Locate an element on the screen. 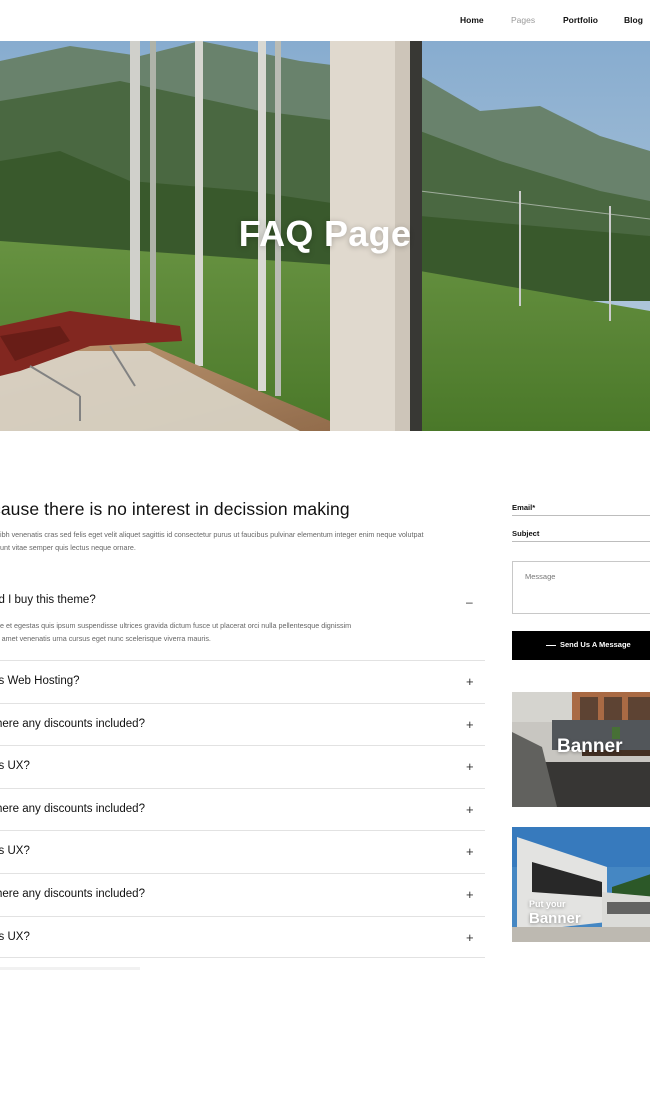 The image size is (650, 1105). subject-field is located at coordinates (581, 541).